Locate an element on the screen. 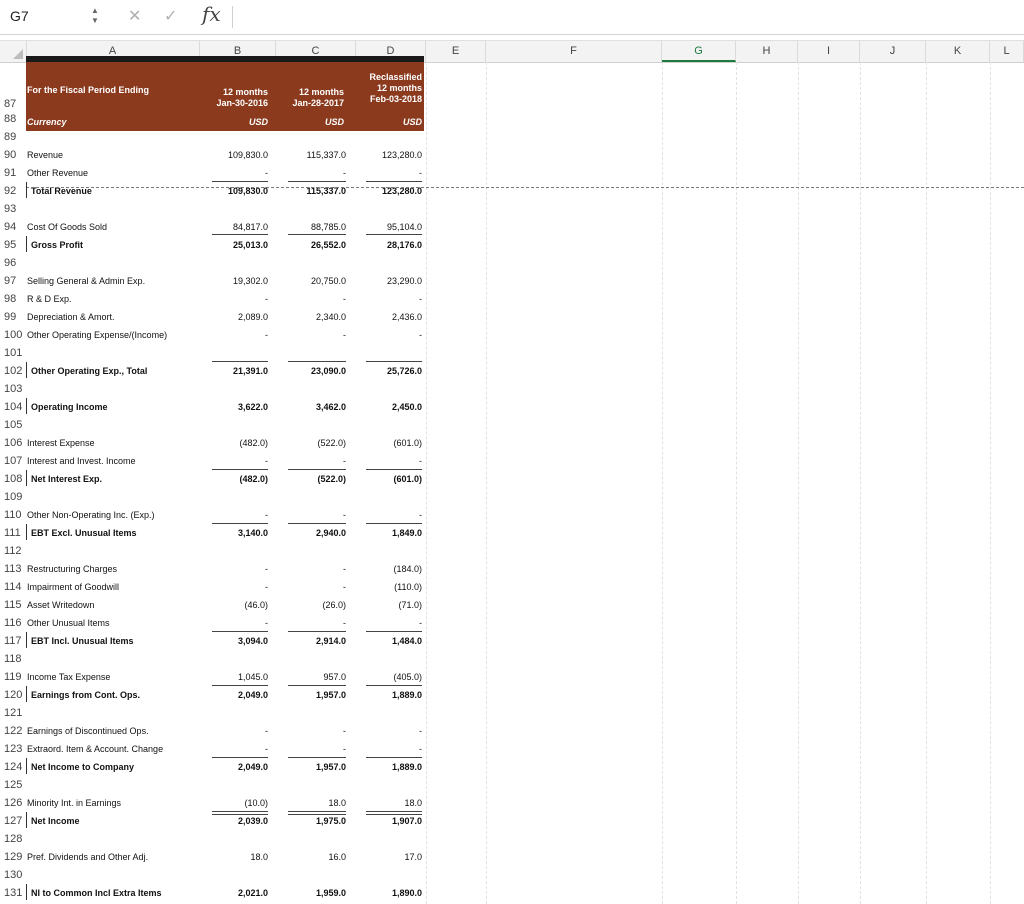  column-header-l: L is located at coordinates (1007, 51).